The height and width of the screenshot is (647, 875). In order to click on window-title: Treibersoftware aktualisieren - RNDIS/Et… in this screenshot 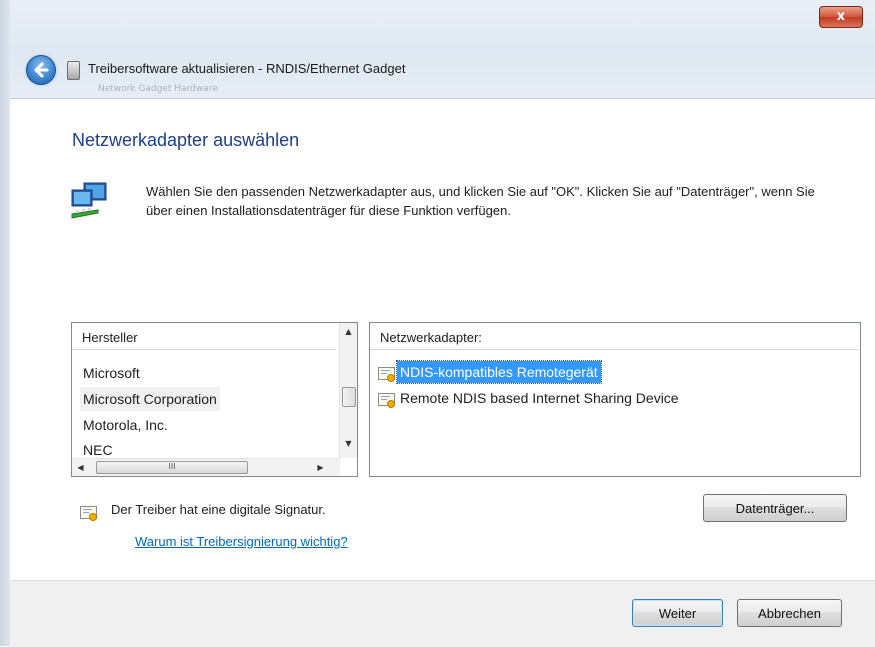, I will do `click(247, 68)`.